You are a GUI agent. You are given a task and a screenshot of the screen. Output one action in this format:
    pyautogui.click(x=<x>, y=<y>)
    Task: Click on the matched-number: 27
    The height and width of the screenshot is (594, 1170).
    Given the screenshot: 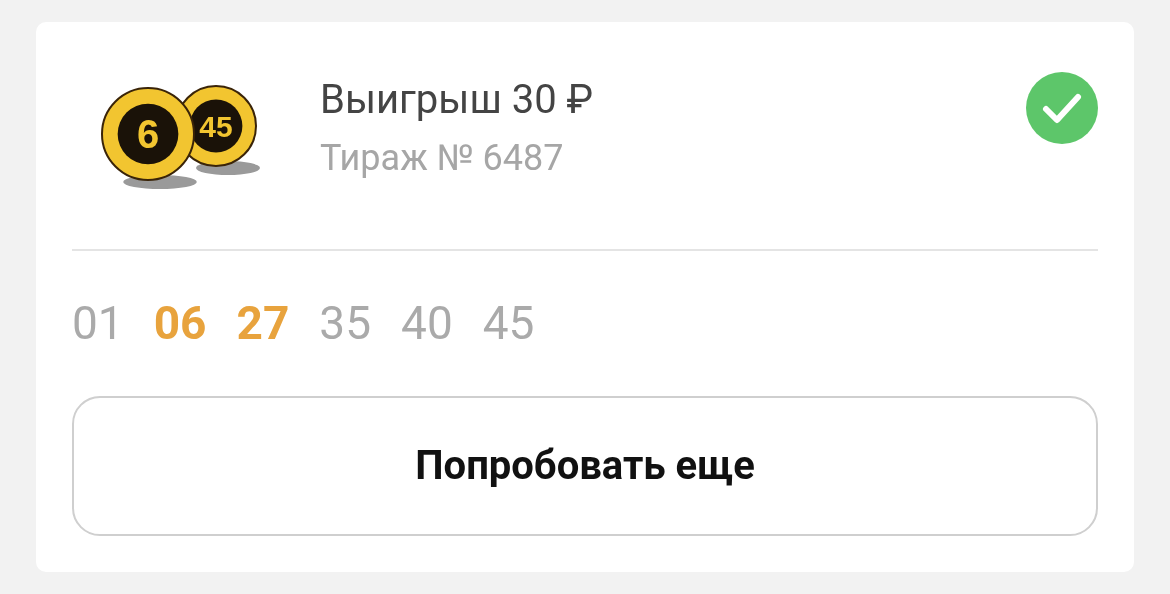 What is the action you would take?
    pyautogui.click(x=263, y=322)
    